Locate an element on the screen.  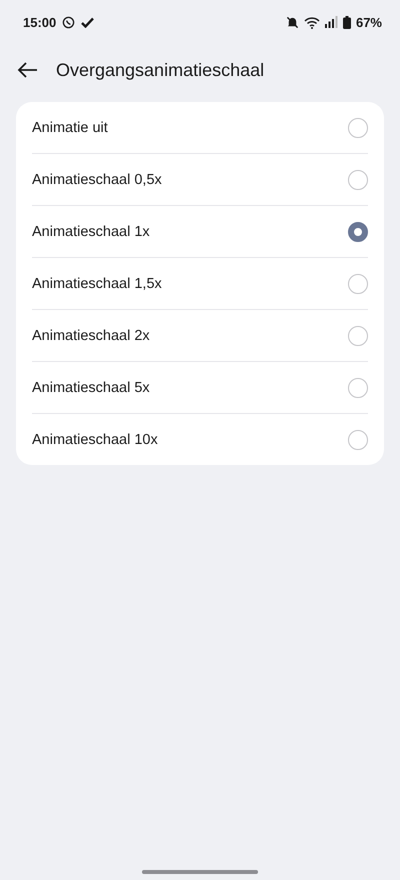
option-label: Animatieschaal 2x is located at coordinates (91, 336).